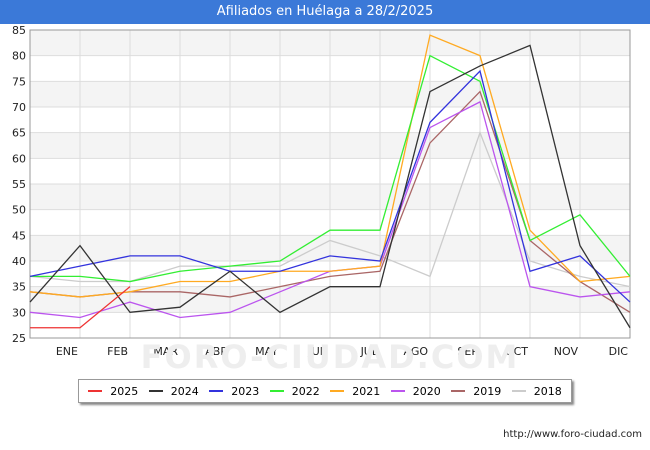 Image resolution: width=650 pixels, height=450 pixels. Describe the element at coordinates (426, 391) in the screenshot. I see `legend-label: 2020` at that location.